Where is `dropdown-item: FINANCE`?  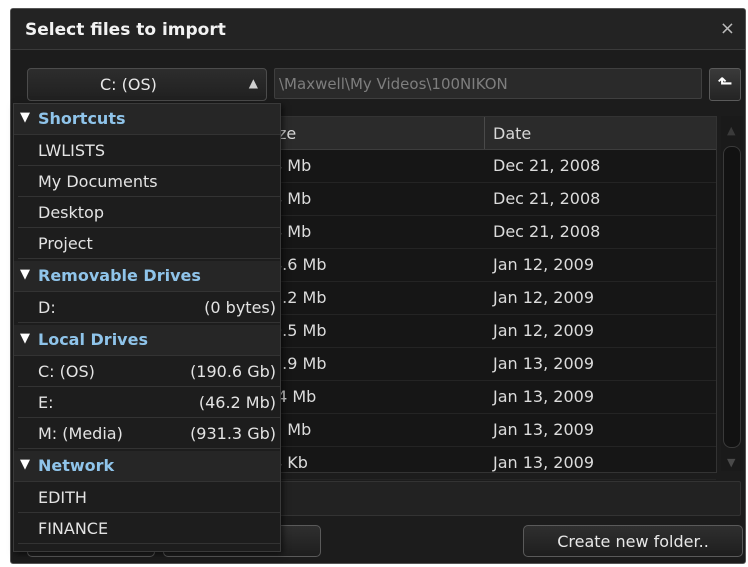
dropdown-item: FINANCE is located at coordinates (149, 528).